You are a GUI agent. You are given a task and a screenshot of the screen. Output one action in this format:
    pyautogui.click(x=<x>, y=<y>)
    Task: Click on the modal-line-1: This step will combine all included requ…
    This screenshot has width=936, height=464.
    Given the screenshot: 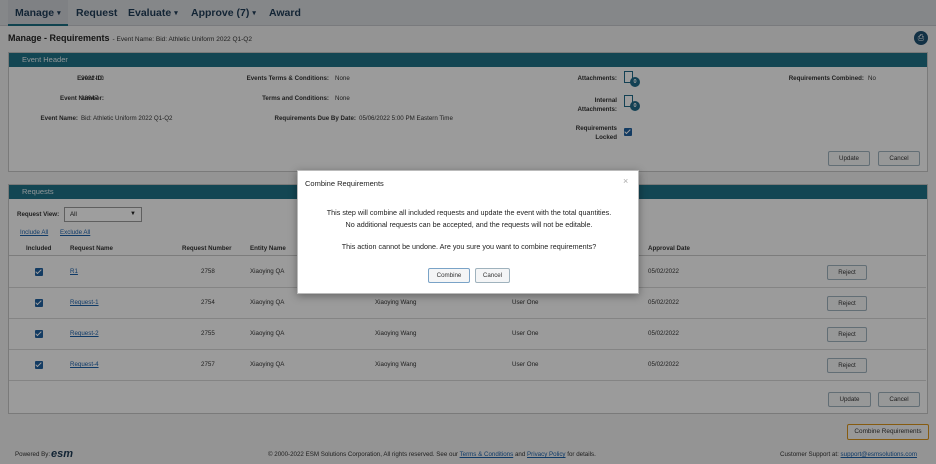 What is the action you would take?
    pyautogui.click(x=469, y=212)
    